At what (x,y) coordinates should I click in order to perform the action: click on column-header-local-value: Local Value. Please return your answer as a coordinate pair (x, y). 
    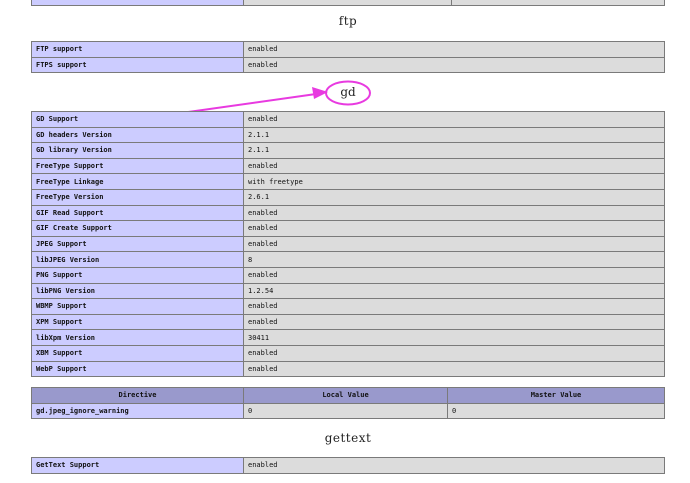
    Looking at the image, I should click on (345, 395).